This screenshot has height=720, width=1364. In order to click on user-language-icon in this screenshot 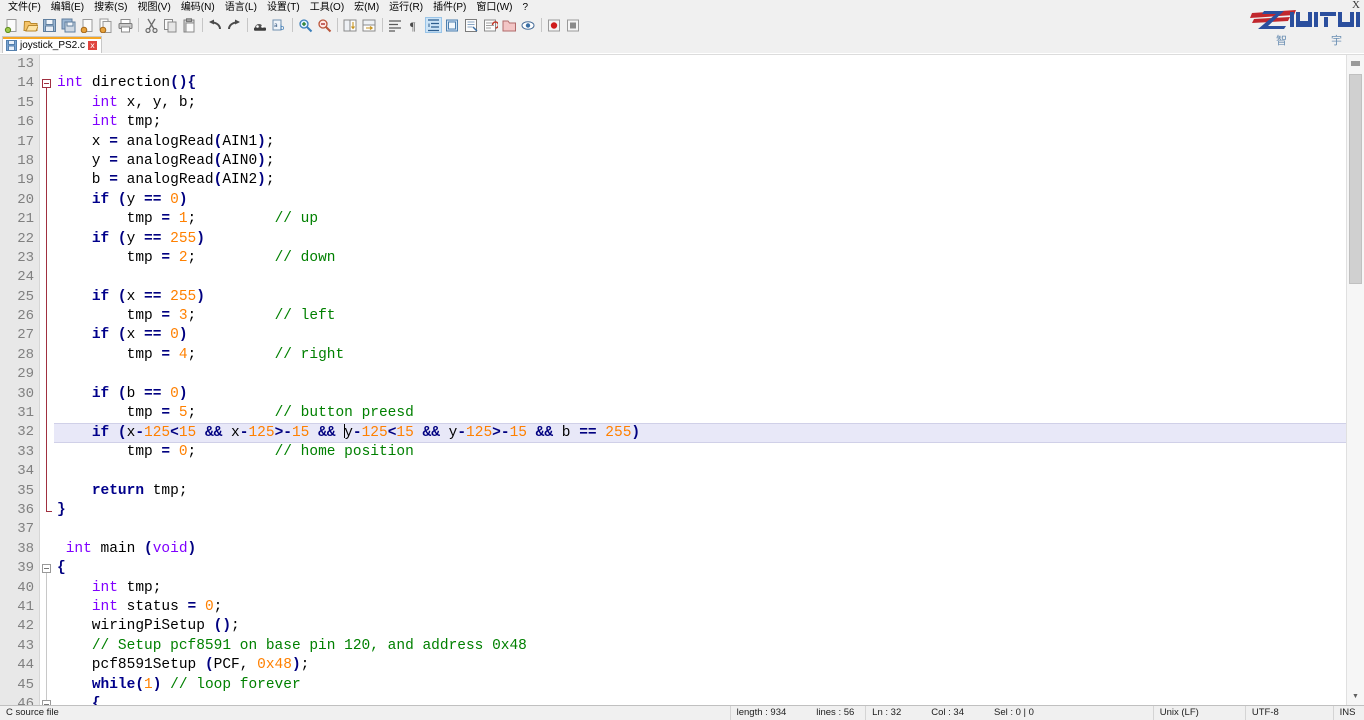, I will do `click(452, 25)`.